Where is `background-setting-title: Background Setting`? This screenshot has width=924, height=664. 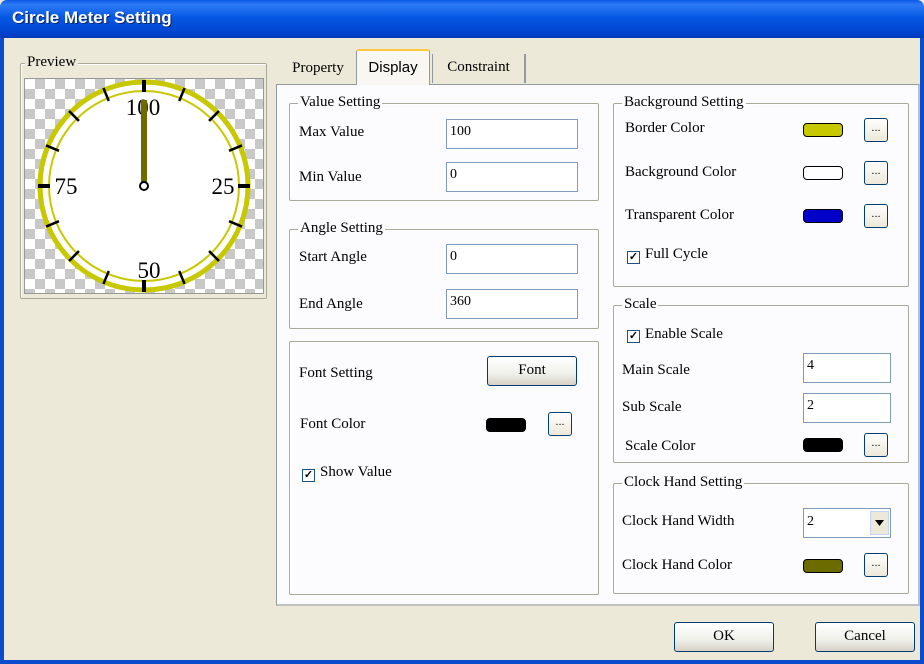 background-setting-title: Background Setting is located at coordinates (684, 102).